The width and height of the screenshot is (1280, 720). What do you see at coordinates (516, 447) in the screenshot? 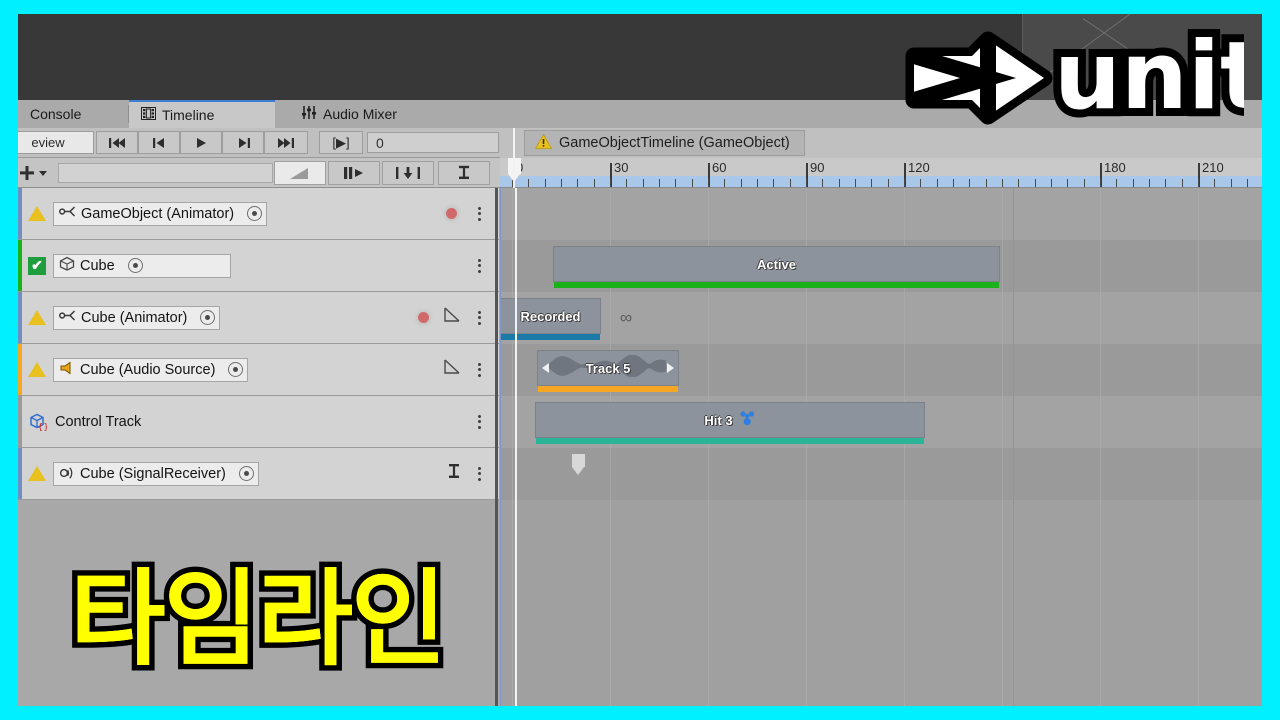
I see `panel-white-separator` at bounding box center [516, 447].